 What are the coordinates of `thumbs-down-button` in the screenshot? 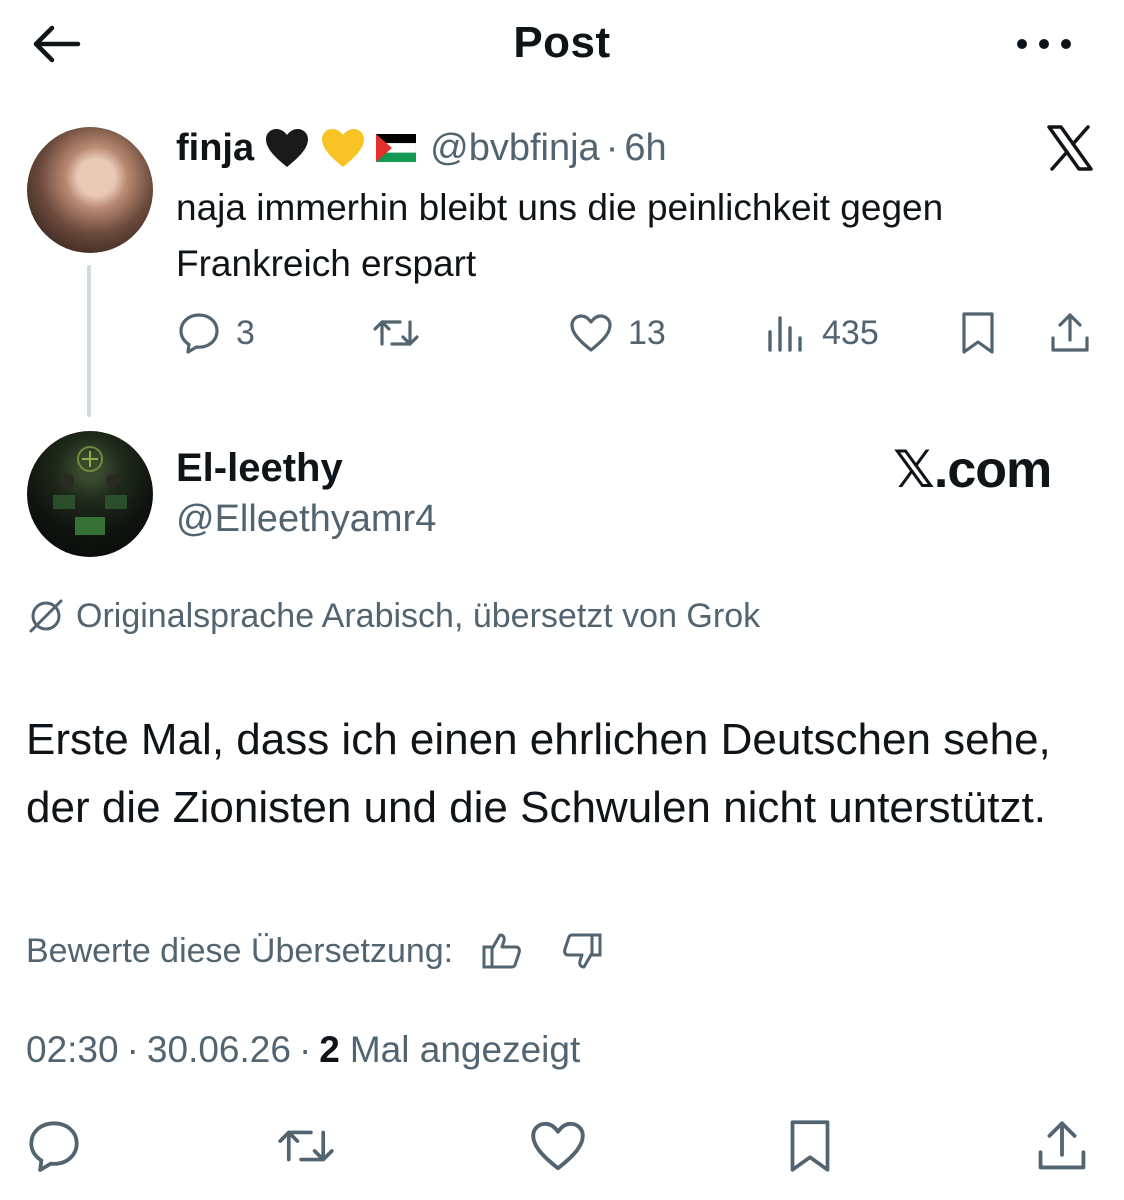 It's located at (582, 951).